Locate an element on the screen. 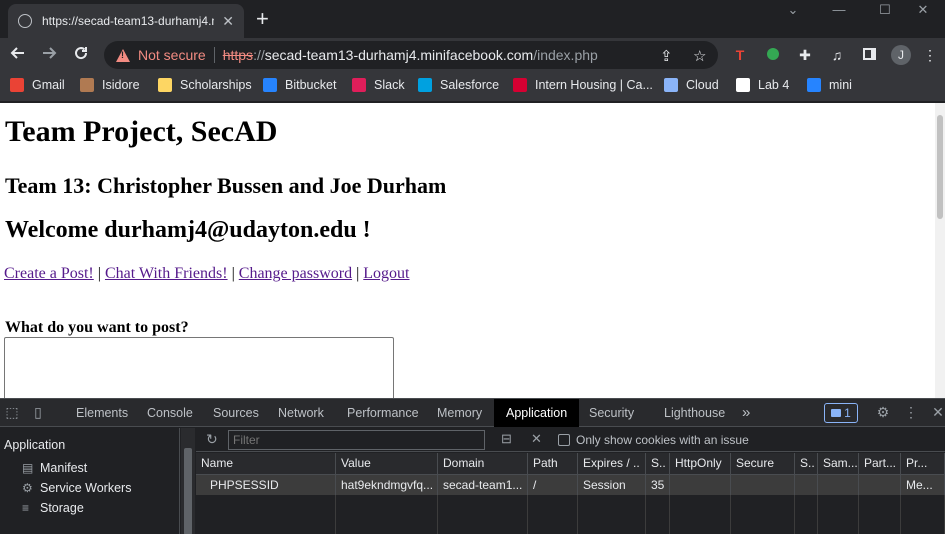  issues-badge: 1 is located at coordinates (841, 413).